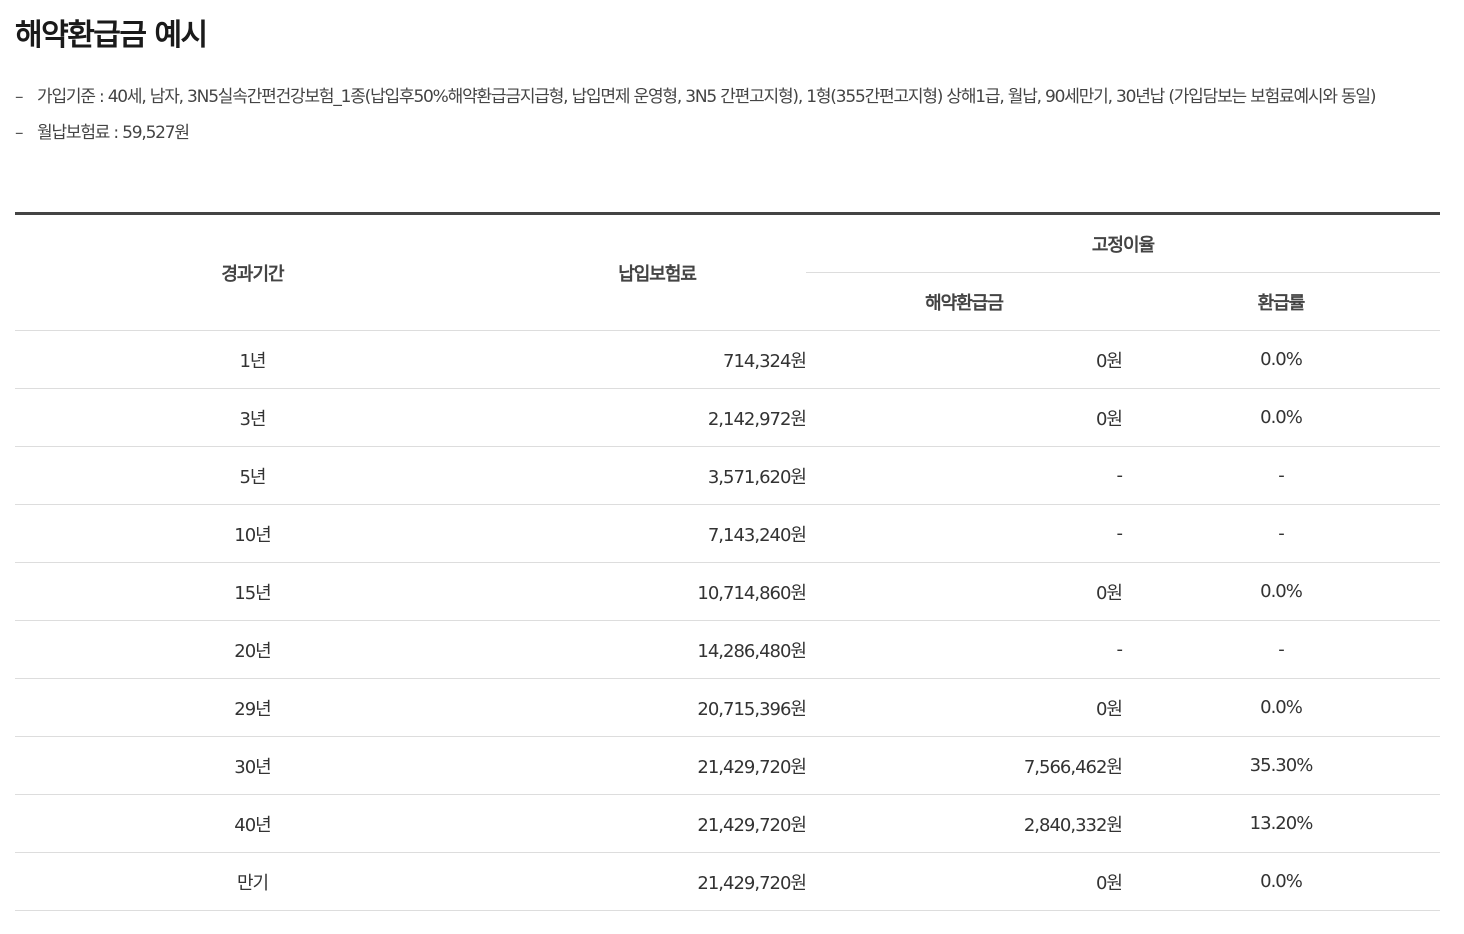  I want to click on header-refund: 해약환급금, so click(964, 301).